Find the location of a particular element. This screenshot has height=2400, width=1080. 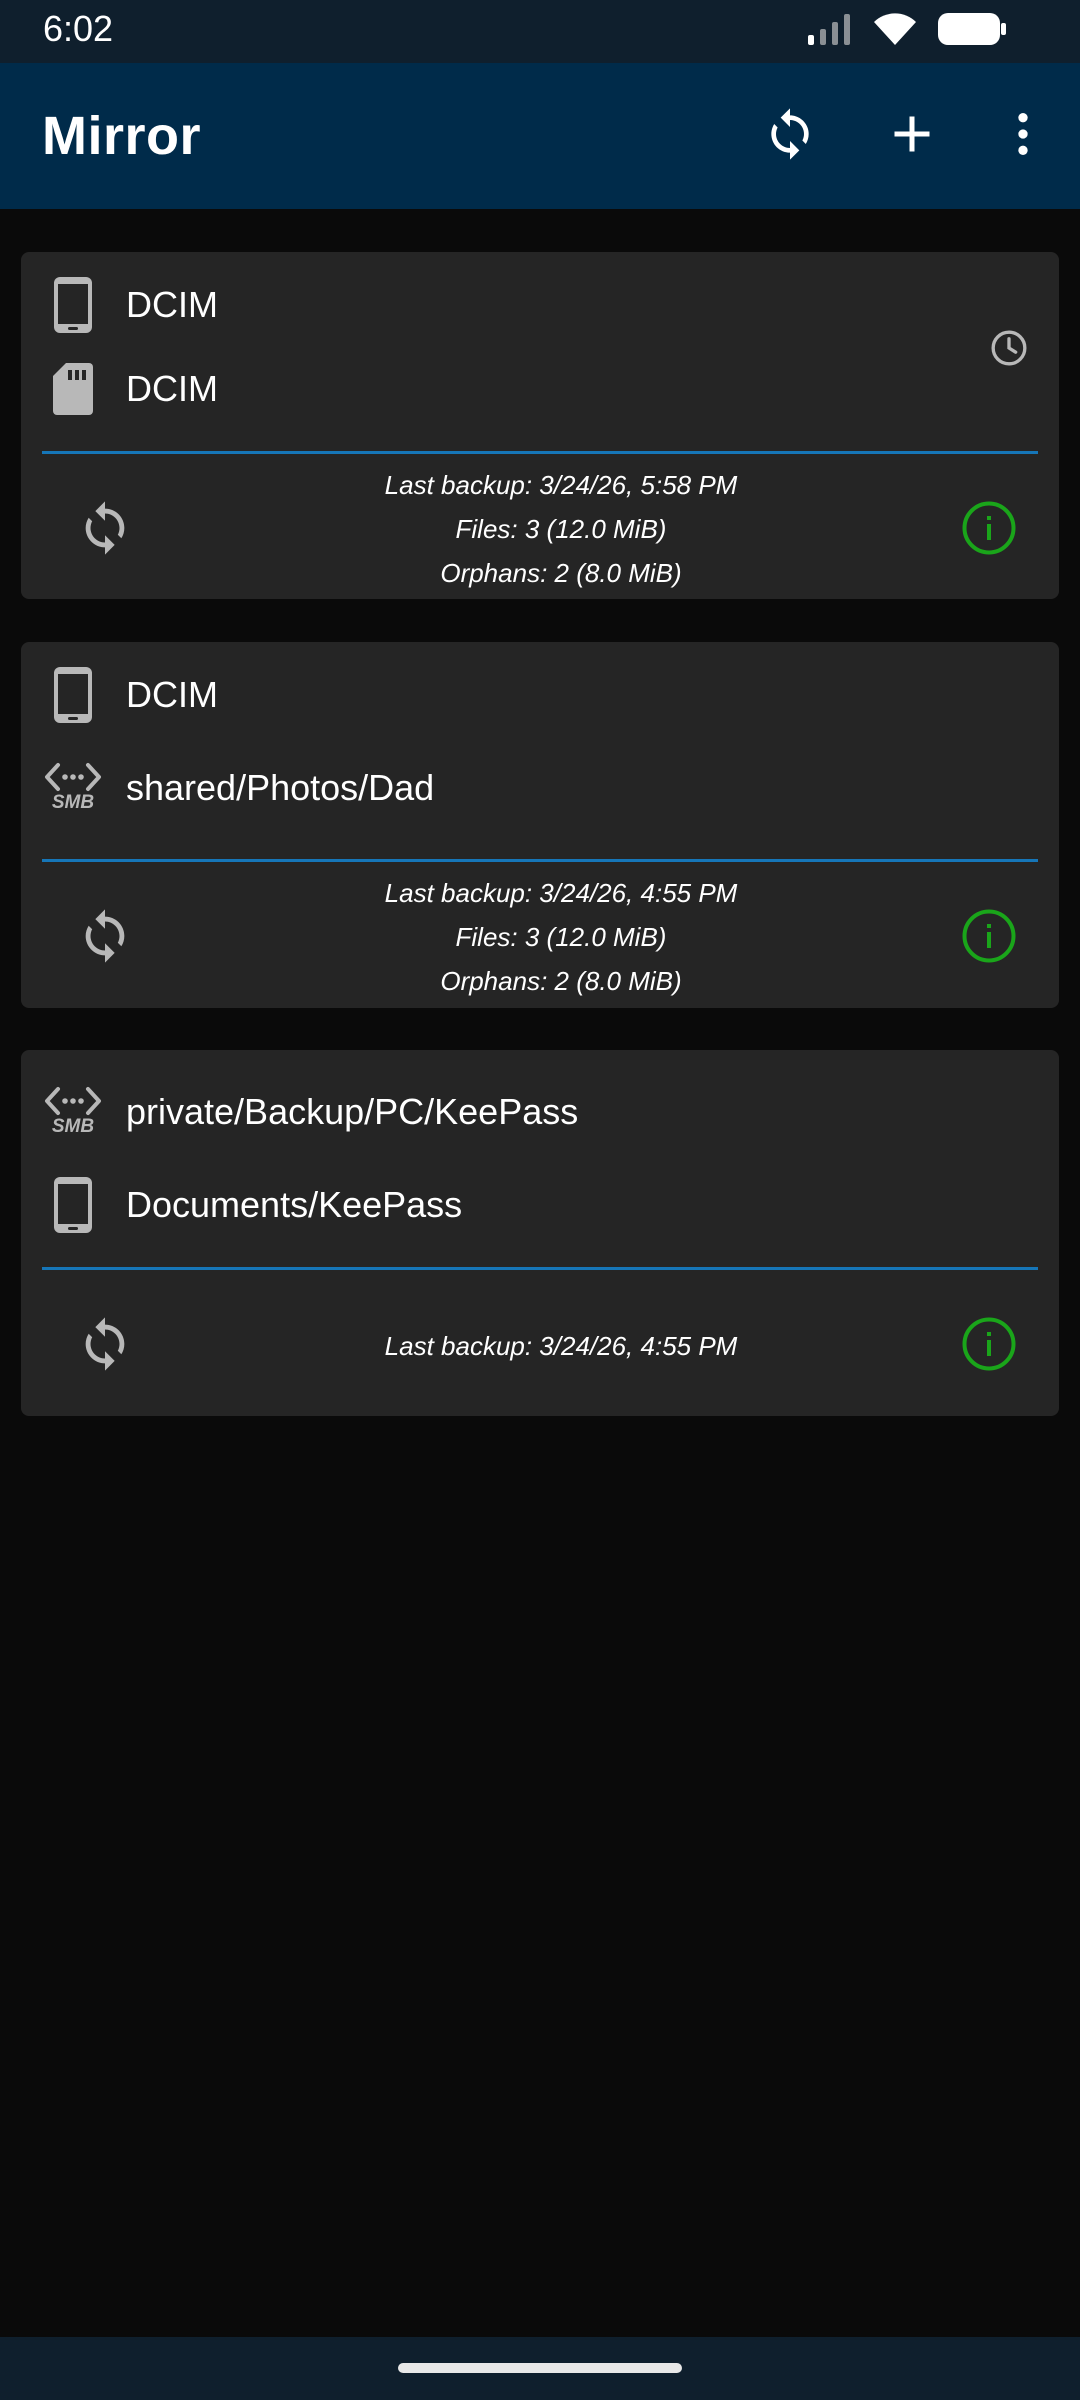

source-row: SMB private/Backup/PC/KeePass is located at coordinates (471, 1112).